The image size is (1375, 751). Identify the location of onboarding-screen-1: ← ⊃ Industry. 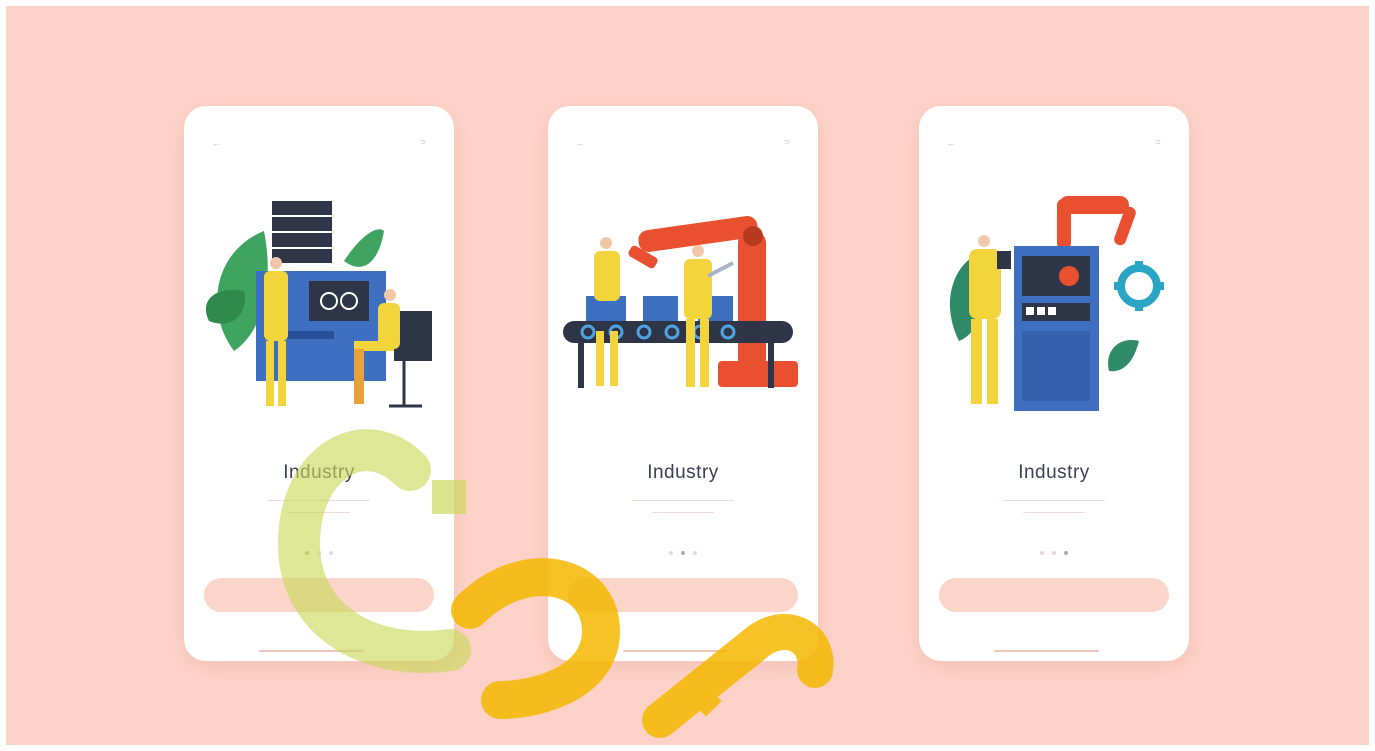
(319, 383).